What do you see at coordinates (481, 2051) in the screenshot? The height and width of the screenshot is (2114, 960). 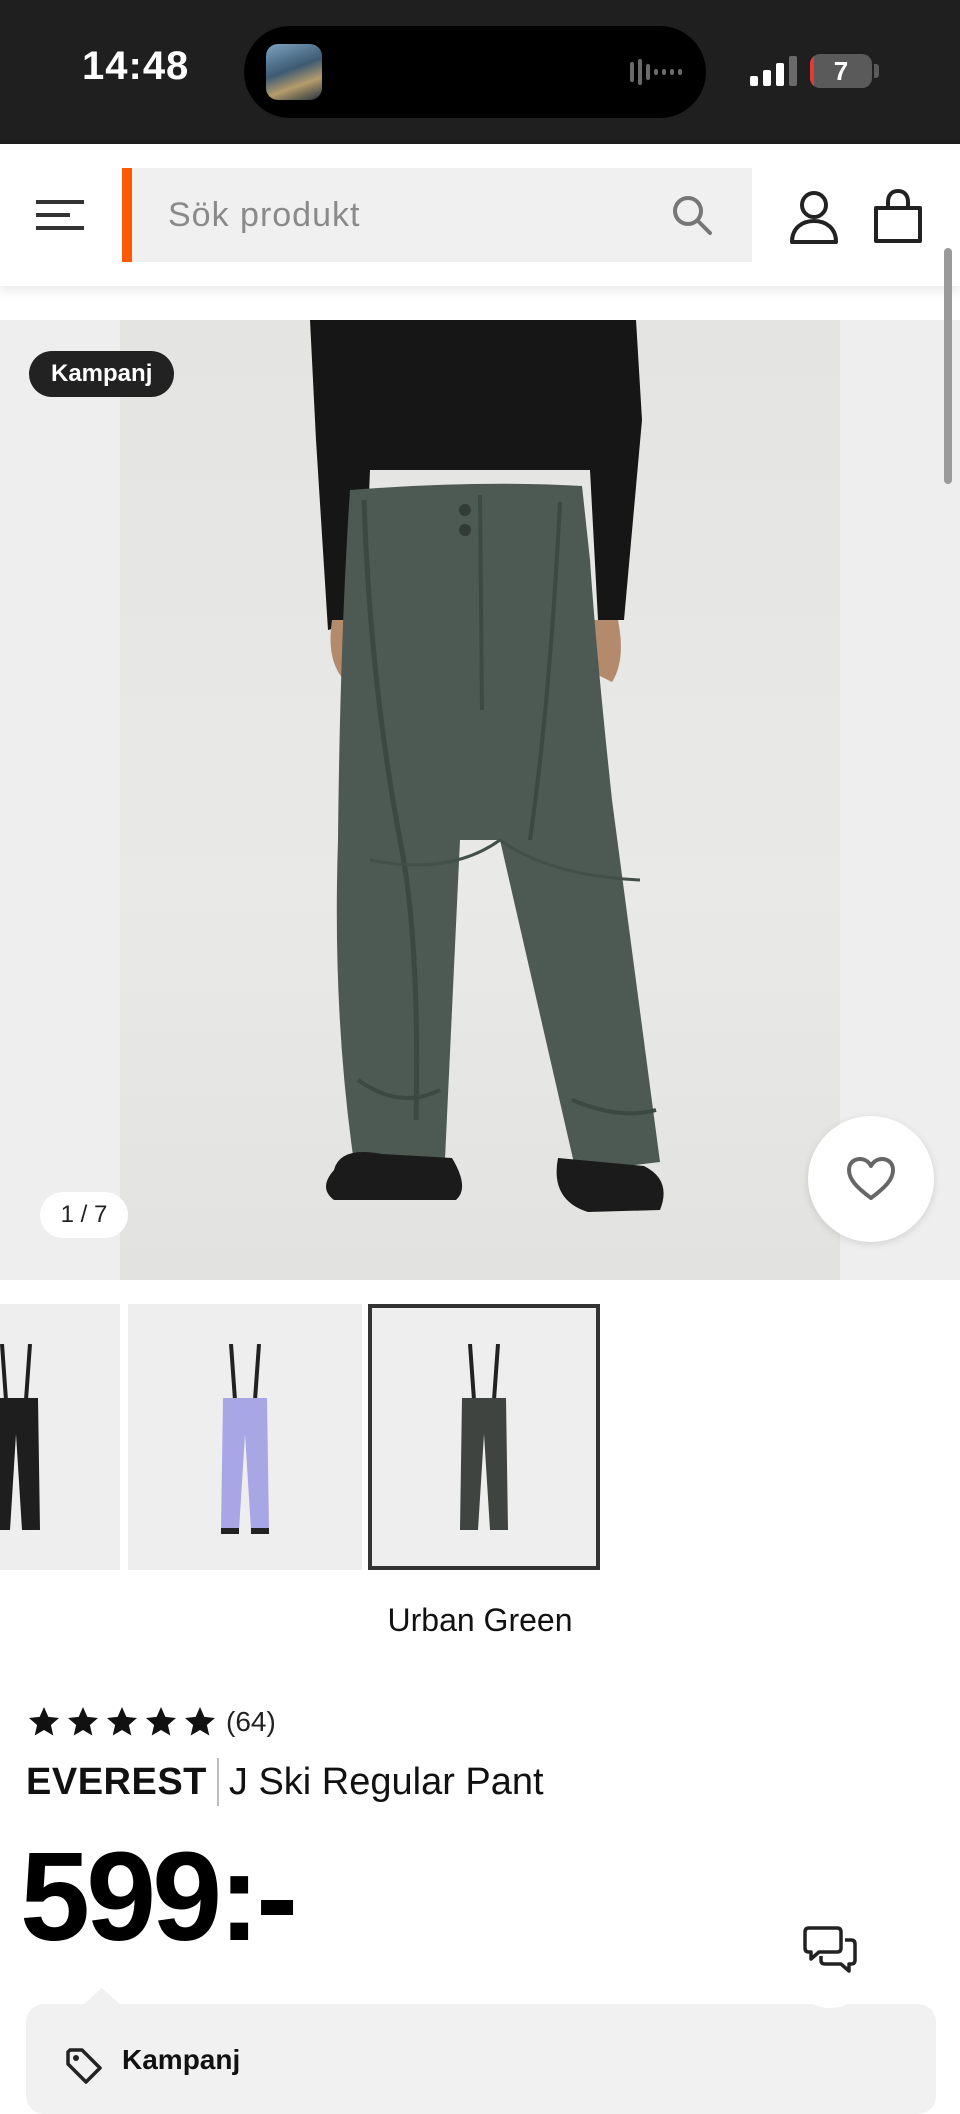 I see `campaign-info-box: Kampanj` at bounding box center [481, 2051].